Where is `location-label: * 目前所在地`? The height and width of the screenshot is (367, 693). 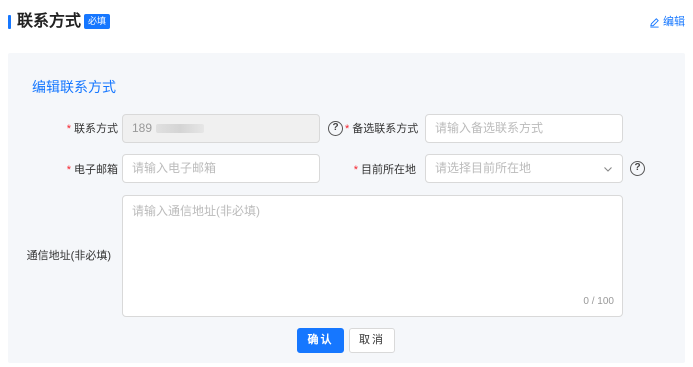 location-label: * 目前所在地 is located at coordinates (385, 170).